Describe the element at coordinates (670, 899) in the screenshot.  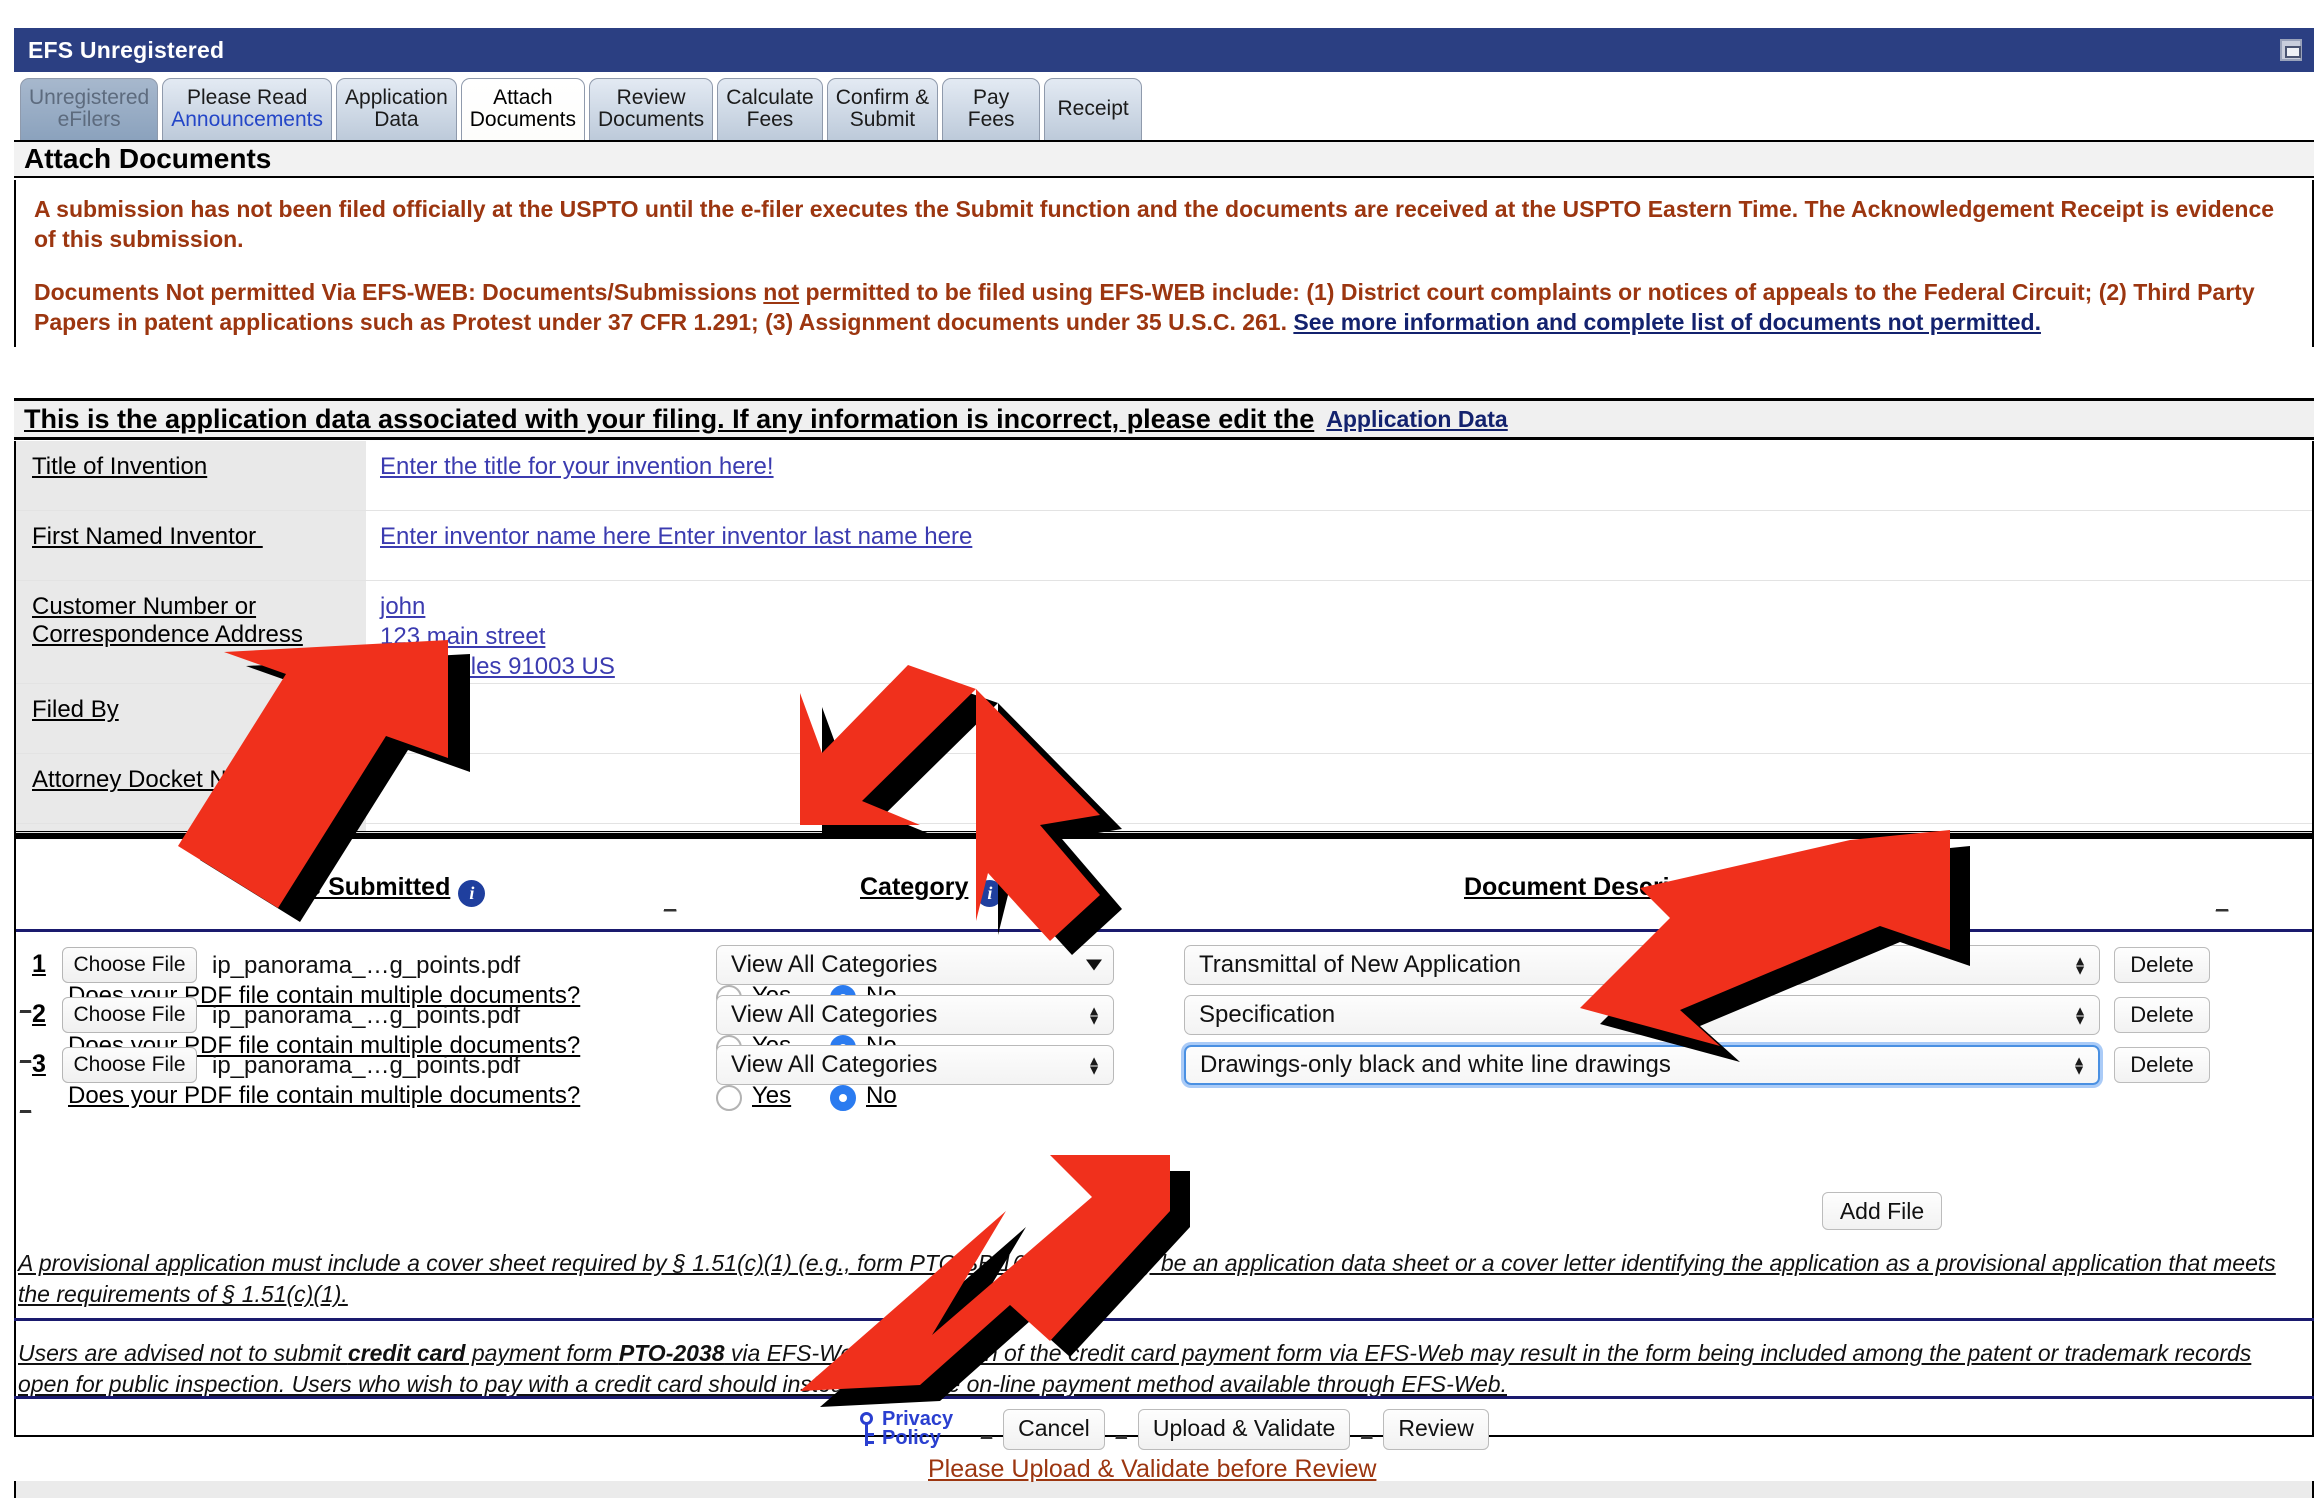
I see `header-dash-1: _` at that location.